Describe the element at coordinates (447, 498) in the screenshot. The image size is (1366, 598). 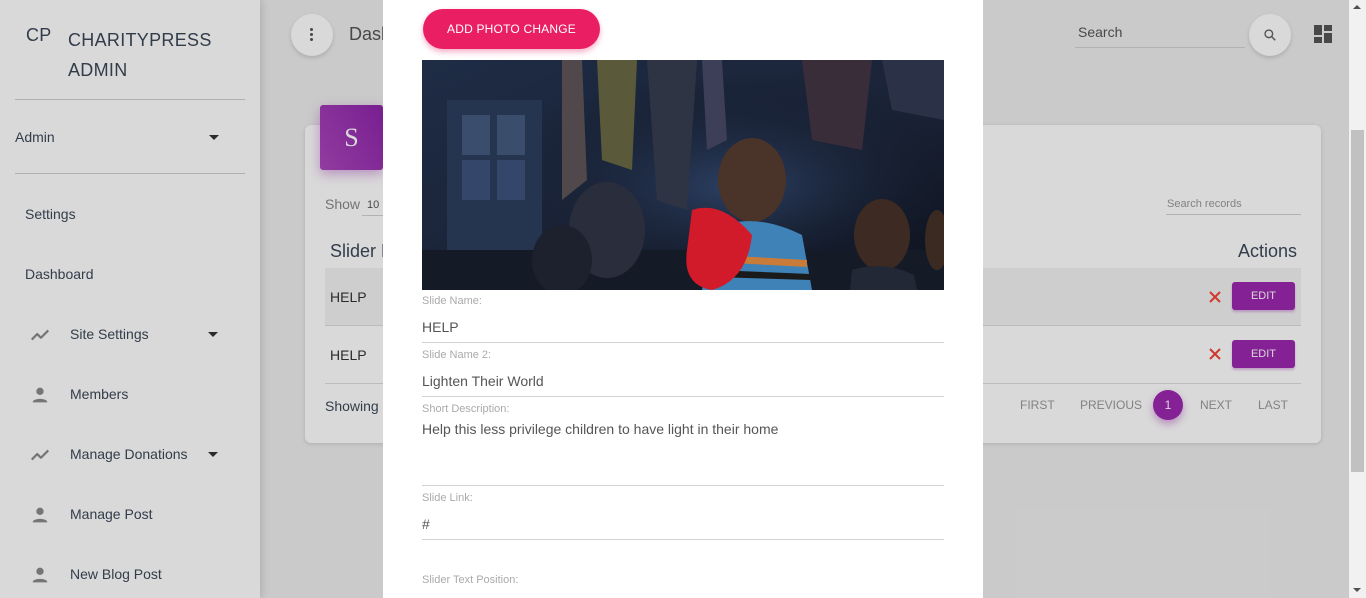
I see `slide-link-label: Slide Link:` at that location.